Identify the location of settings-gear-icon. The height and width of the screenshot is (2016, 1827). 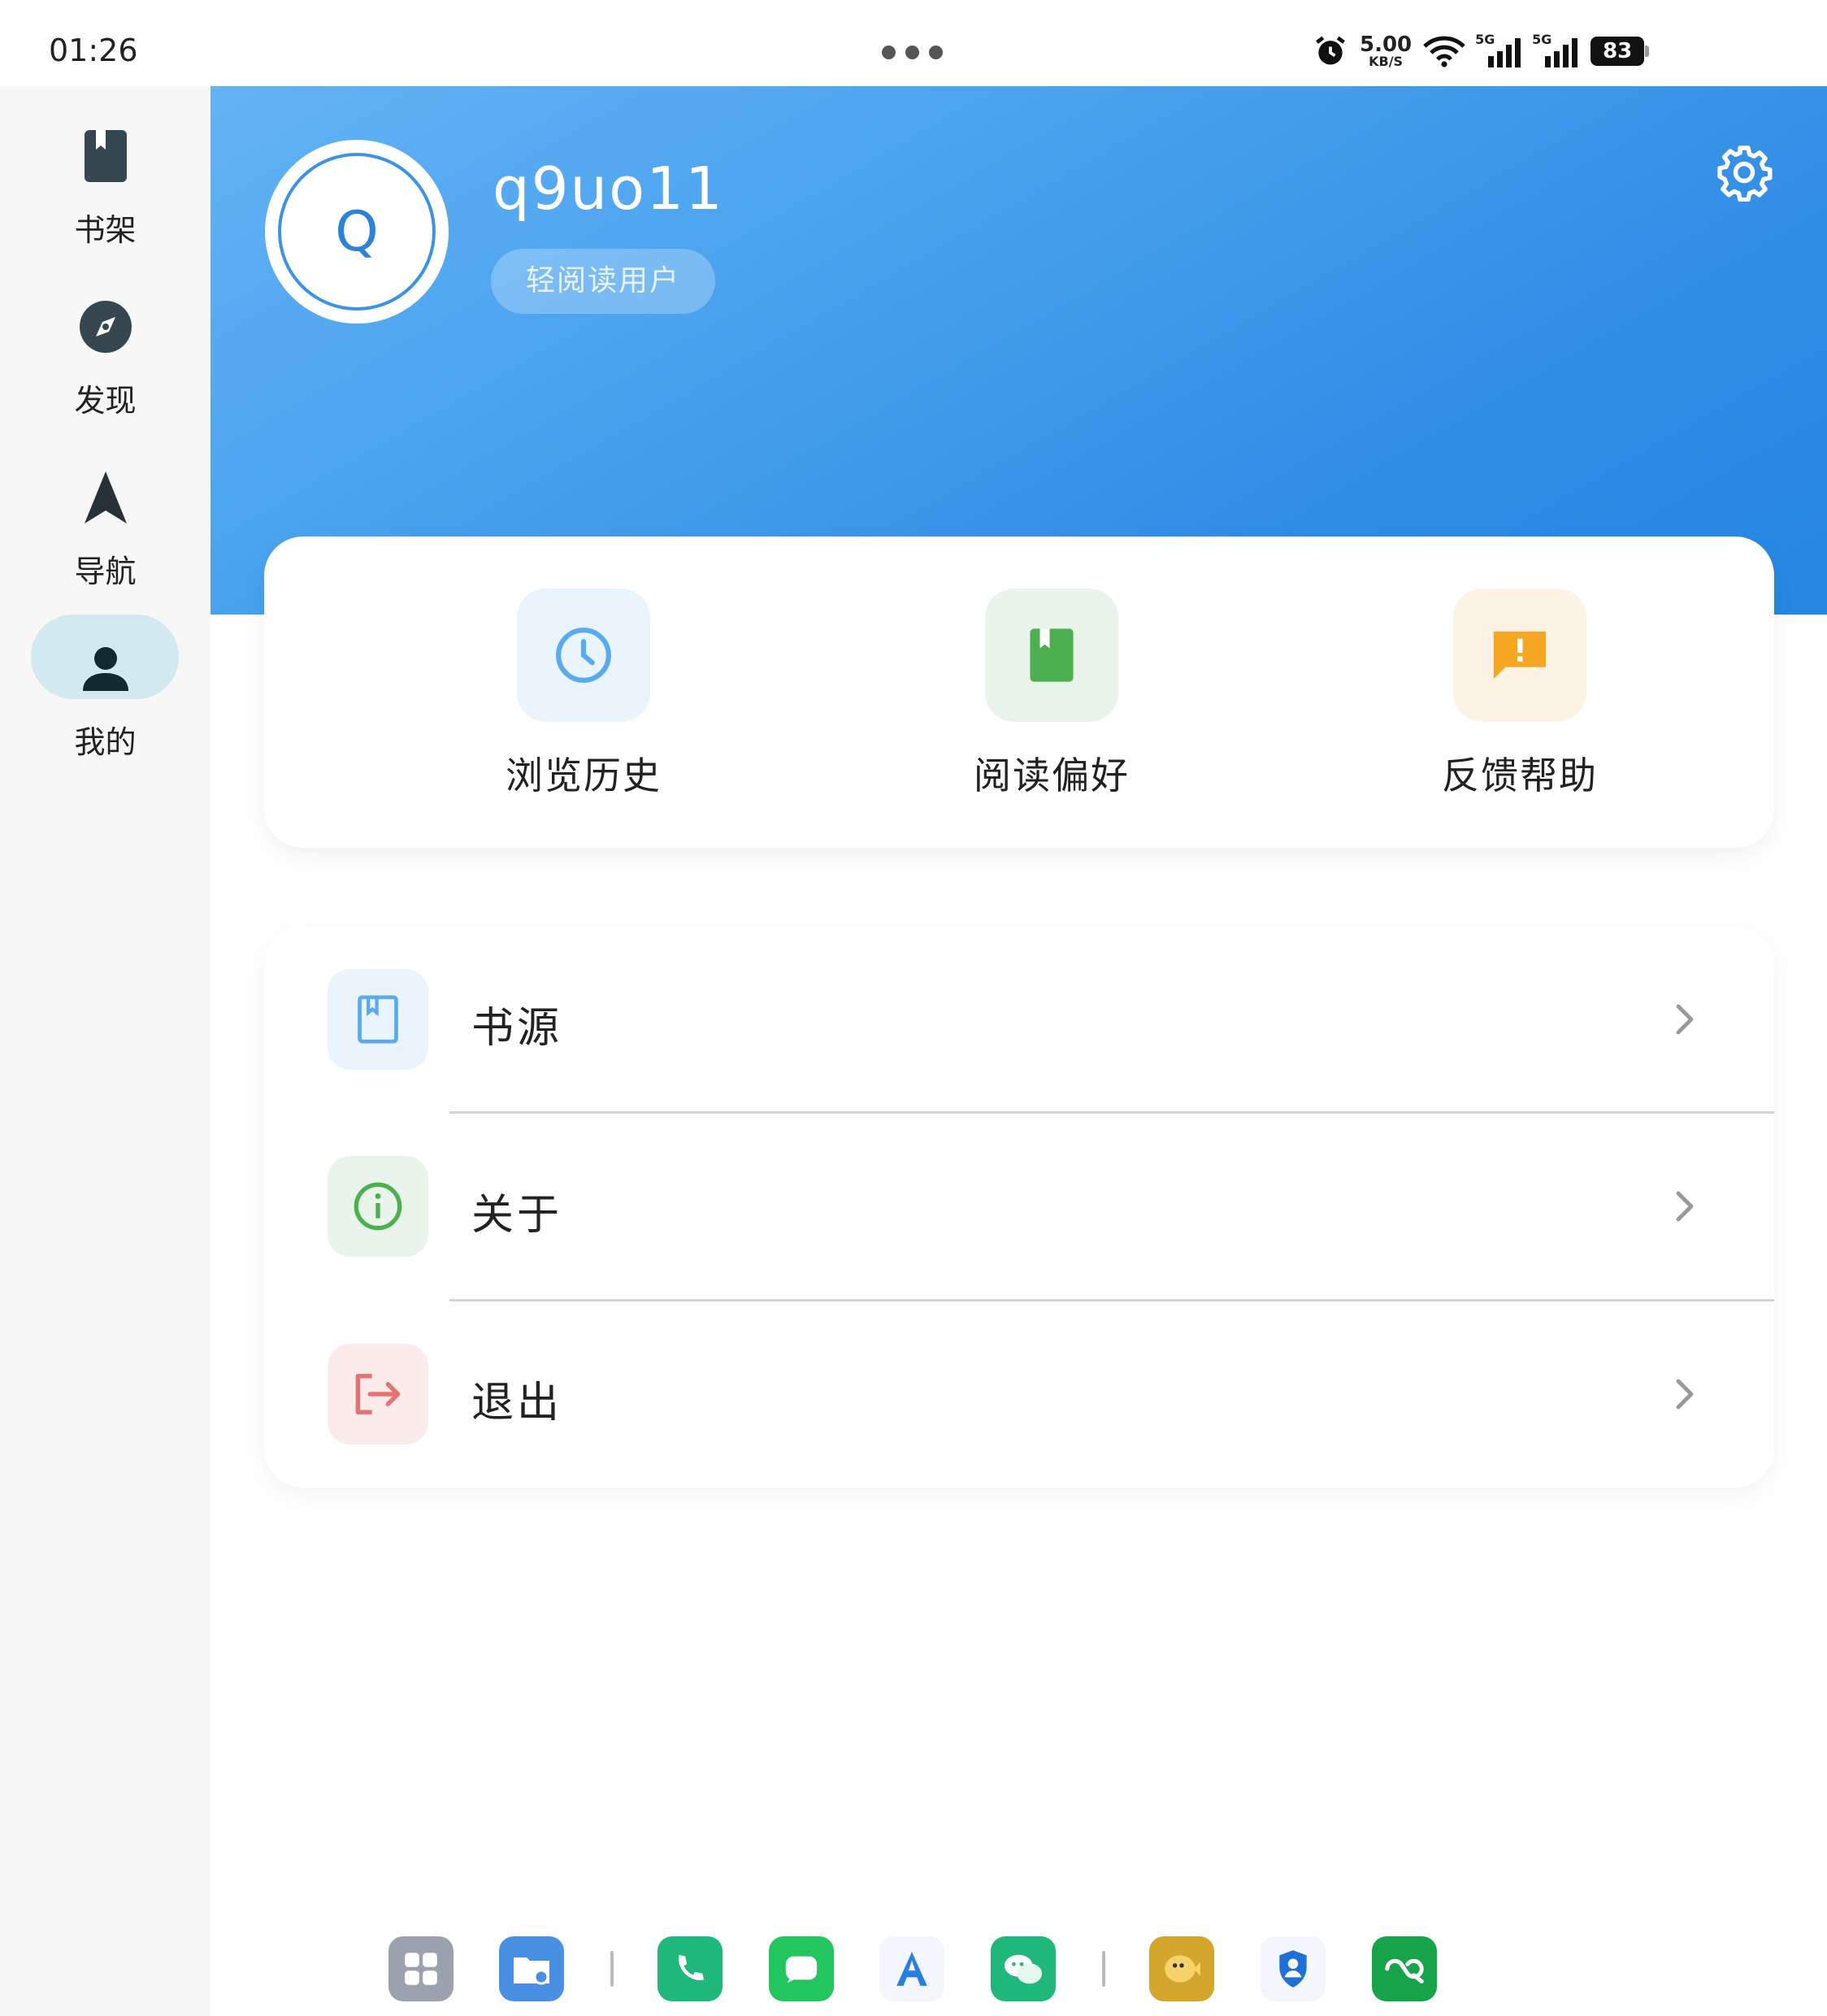
(1744, 172).